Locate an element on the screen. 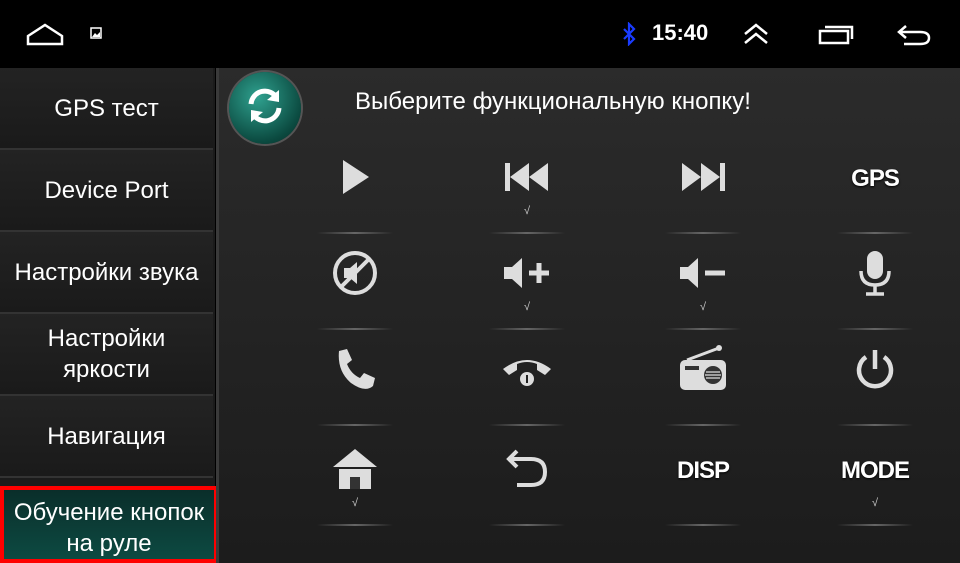 The height and width of the screenshot is (563, 960). sidebar-item-brightness-settings: Настройки яркости is located at coordinates (106, 355).